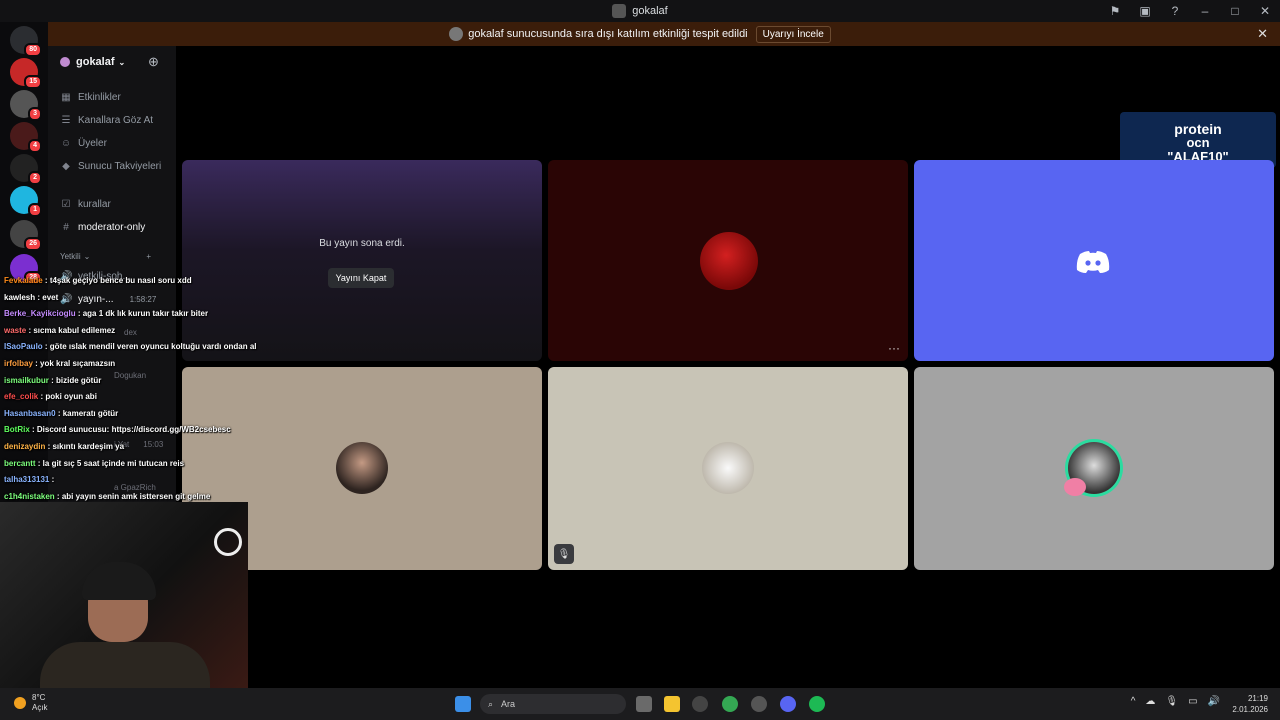  What do you see at coordinates (18, 363) in the screenshot?
I see `chat-user: irfolbay` at bounding box center [18, 363].